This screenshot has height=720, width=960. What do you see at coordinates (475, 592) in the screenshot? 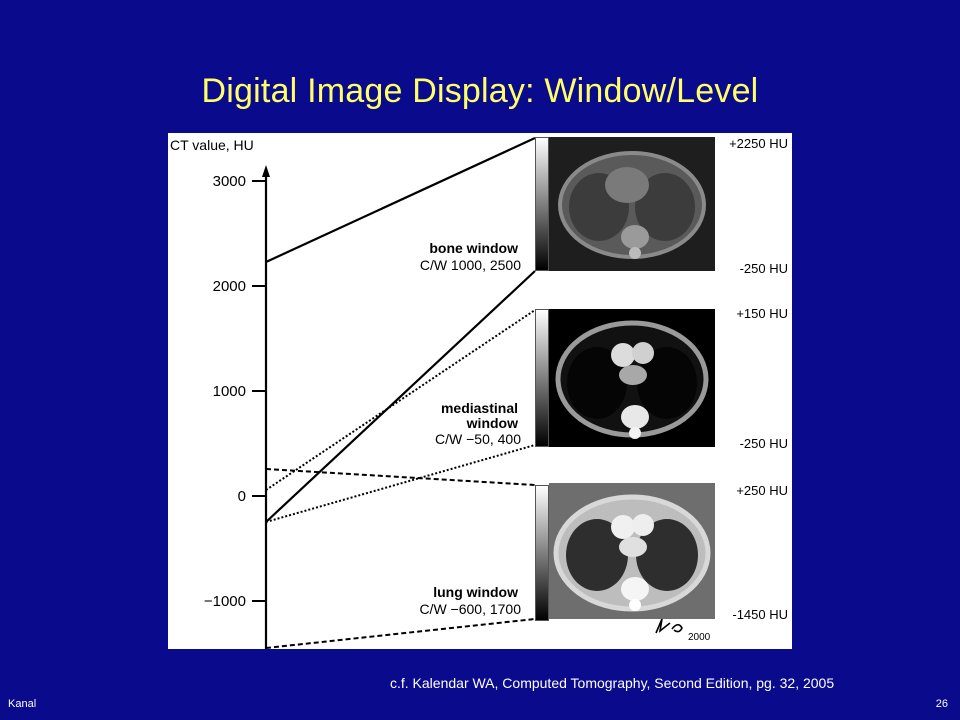
I see `lung-window-label: lung window` at bounding box center [475, 592].